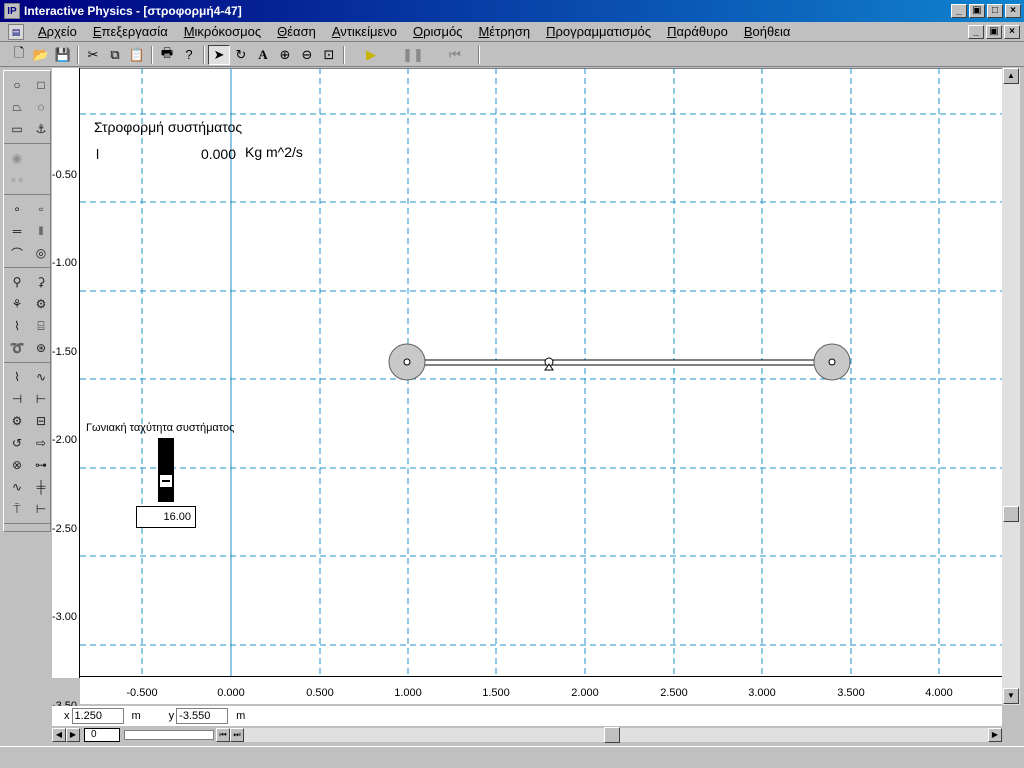 The height and width of the screenshot is (768, 1024). What do you see at coordinates (17, 158) in the screenshot?
I see `point-element-icon: ◉` at bounding box center [17, 158].